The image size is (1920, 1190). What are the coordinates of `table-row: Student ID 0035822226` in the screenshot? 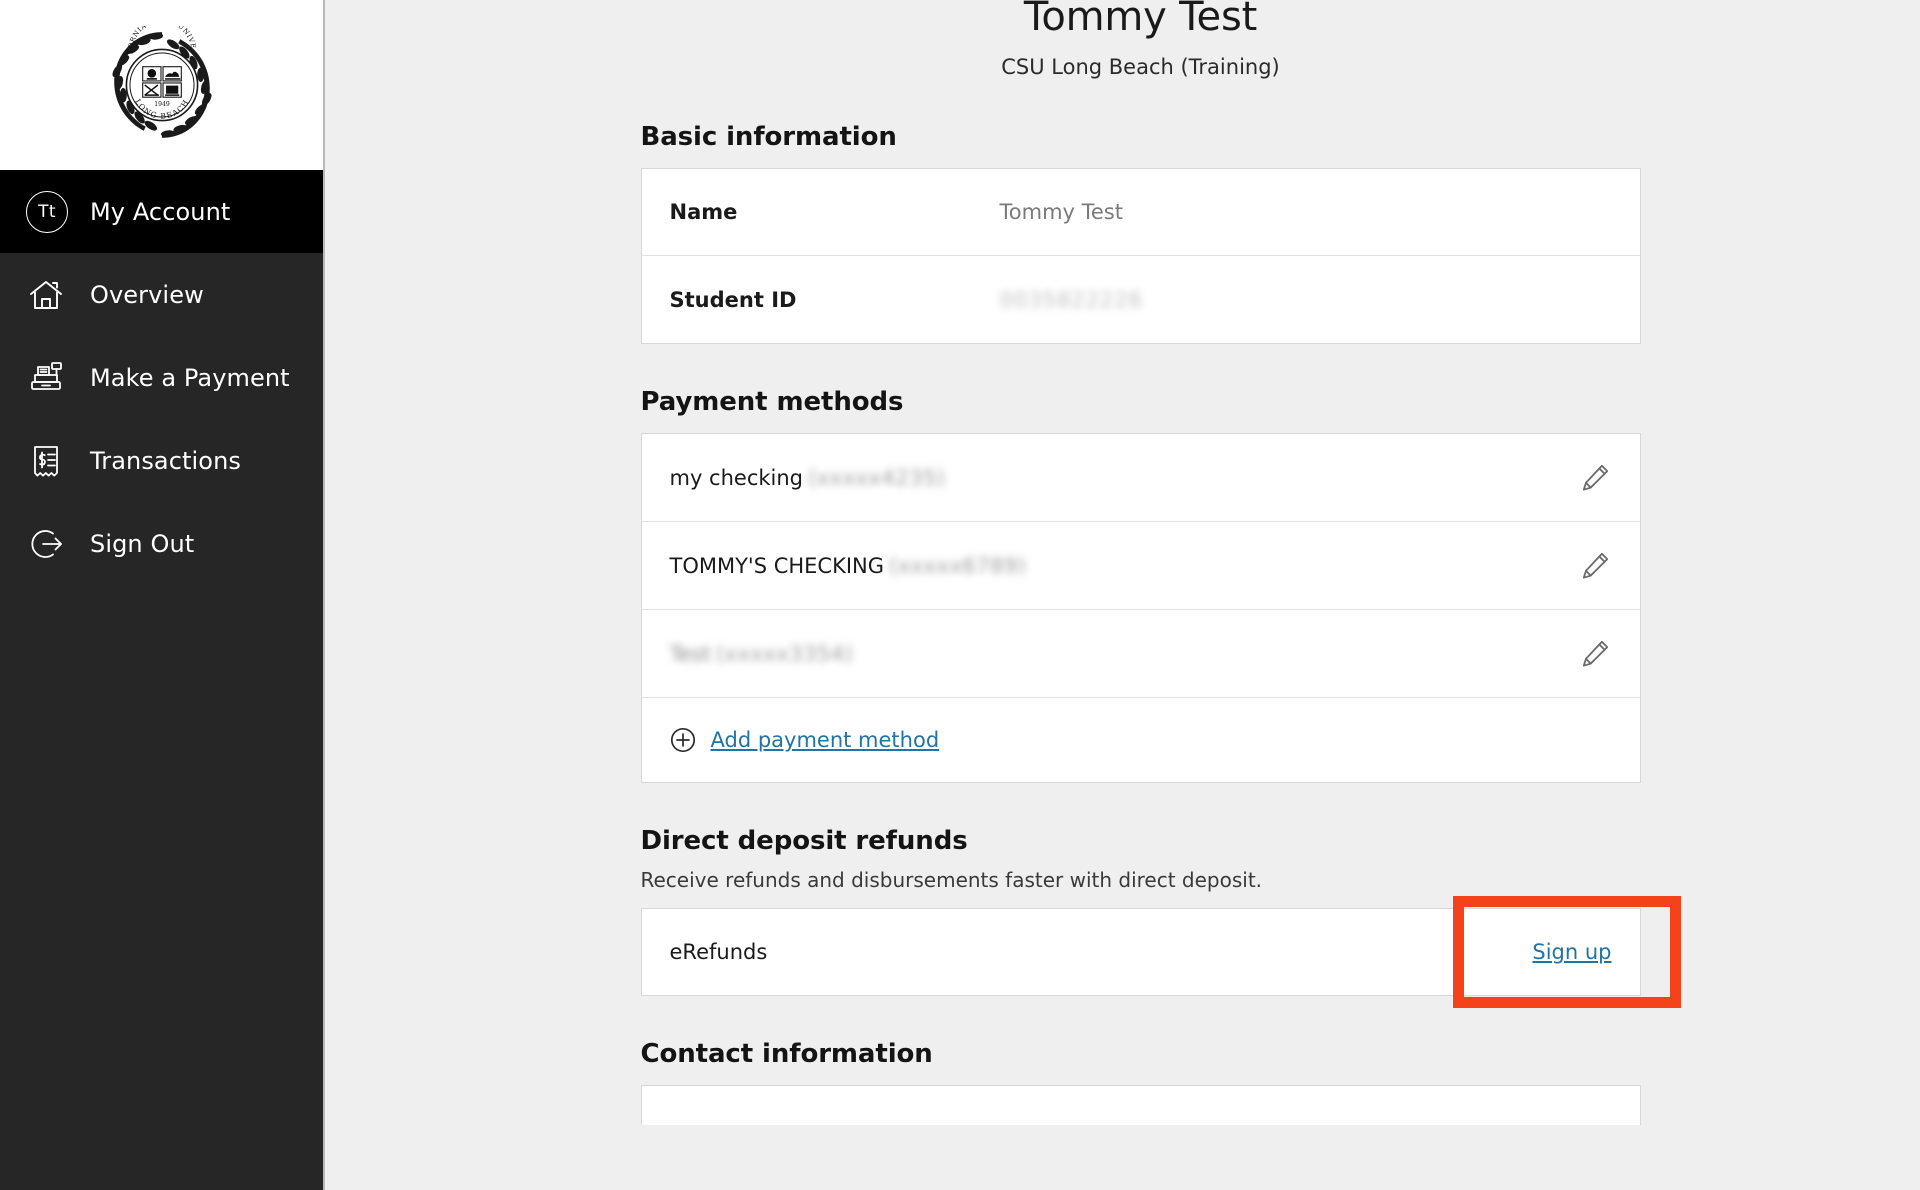 It's located at (1141, 299).